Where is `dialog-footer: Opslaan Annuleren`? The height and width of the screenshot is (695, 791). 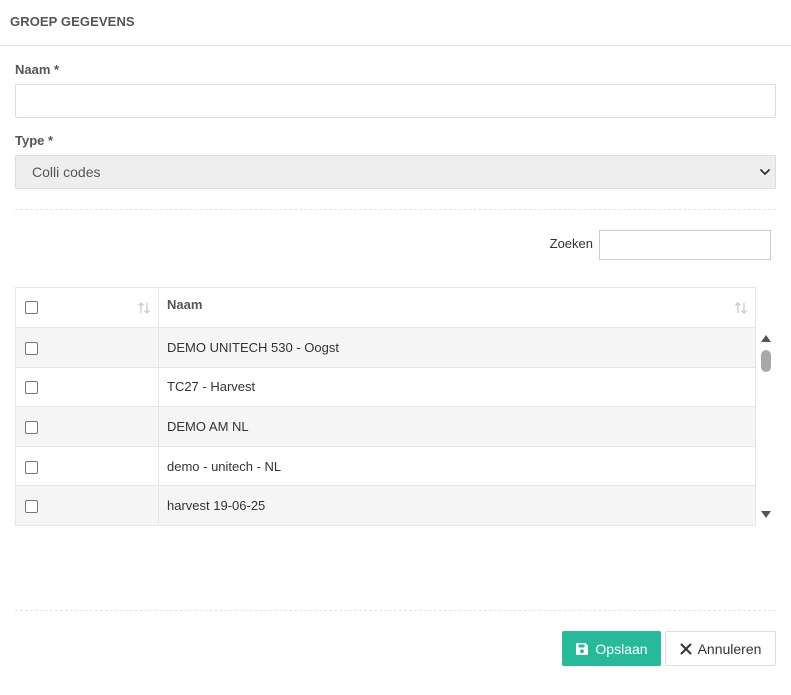 dialog-footer: Opslaan Annuleren is located at coordinates (395, 646).